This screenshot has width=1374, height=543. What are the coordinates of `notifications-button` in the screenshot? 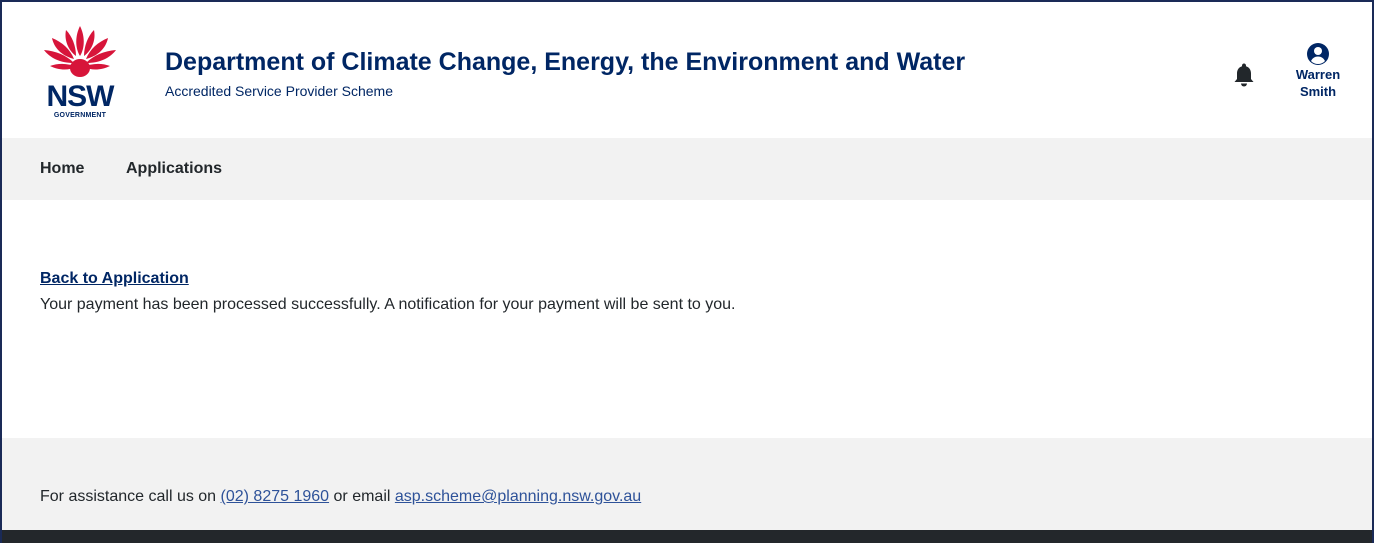 It's located at (1244, 75).